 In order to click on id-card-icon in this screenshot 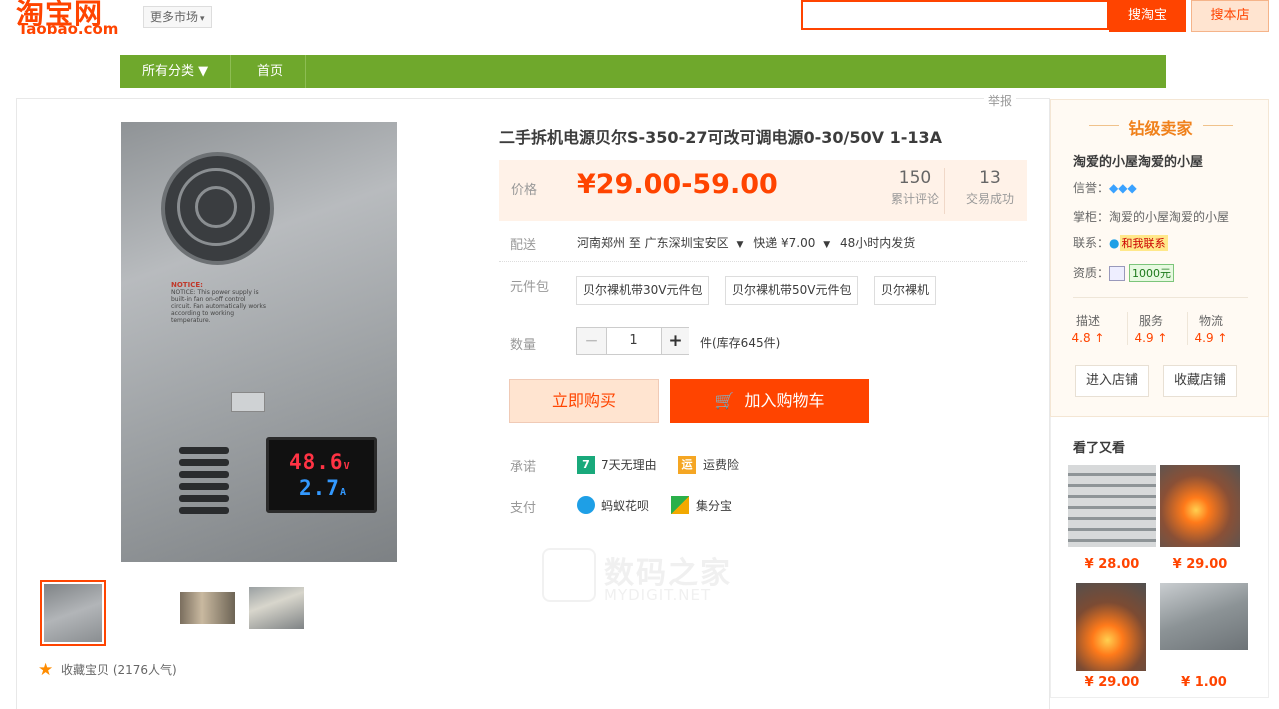, I will do `click(1117, 273)`.